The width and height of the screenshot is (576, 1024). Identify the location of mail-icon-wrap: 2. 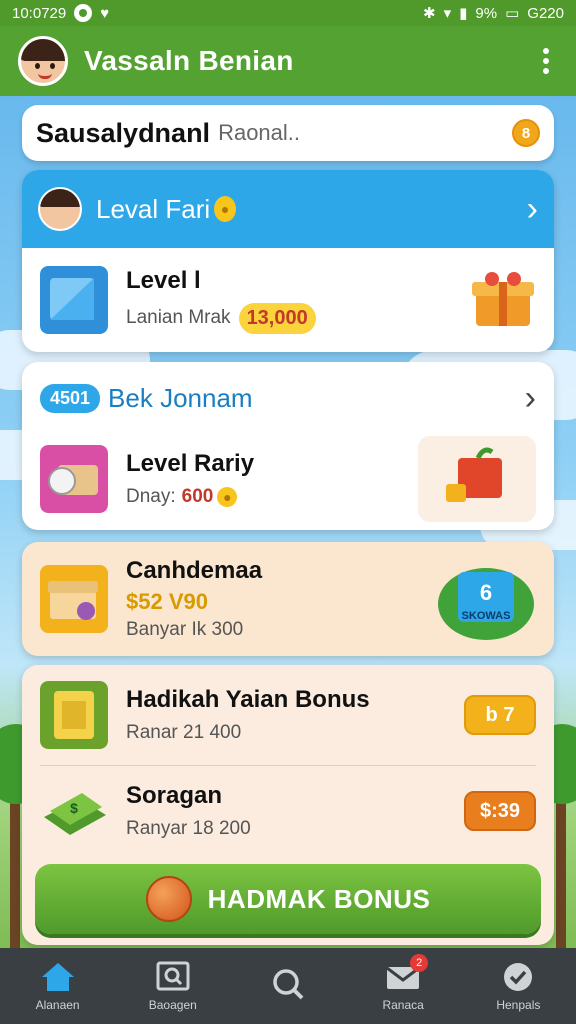
(406, 974).